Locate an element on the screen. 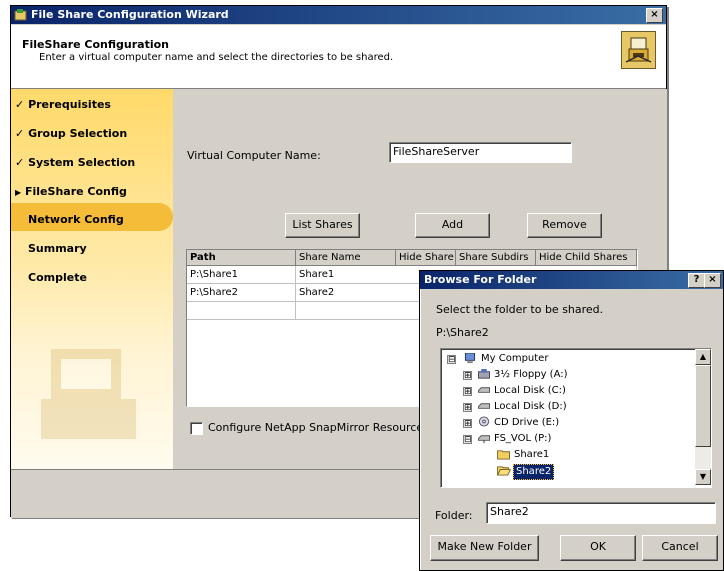  page-title: FileShare Configuration is located at coordinates (95, 44).